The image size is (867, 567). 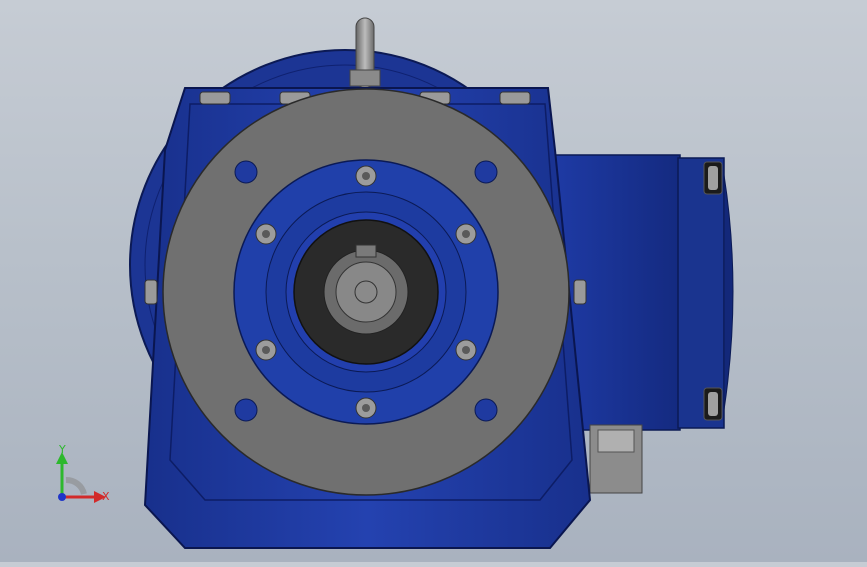 I want to click on y-axis-label: Y, so click(x=62, y=449).